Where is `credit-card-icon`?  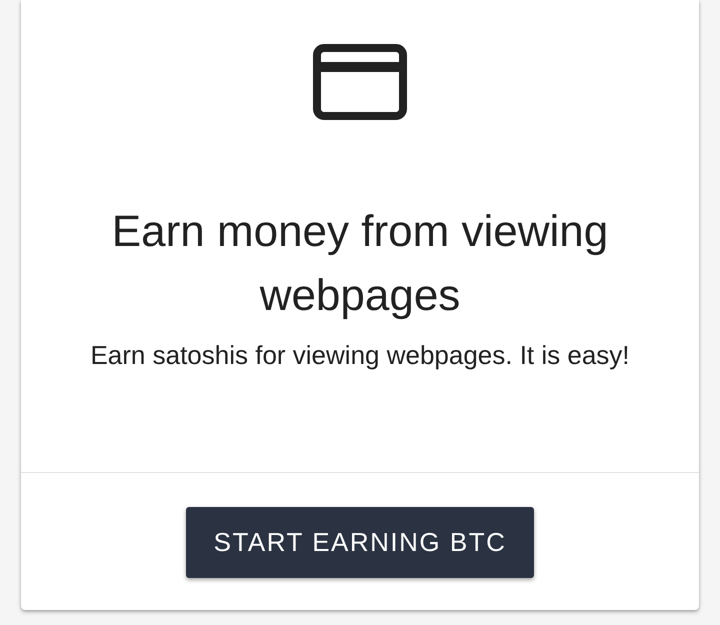 credit-card-icon is located at coordinates (360, 82).